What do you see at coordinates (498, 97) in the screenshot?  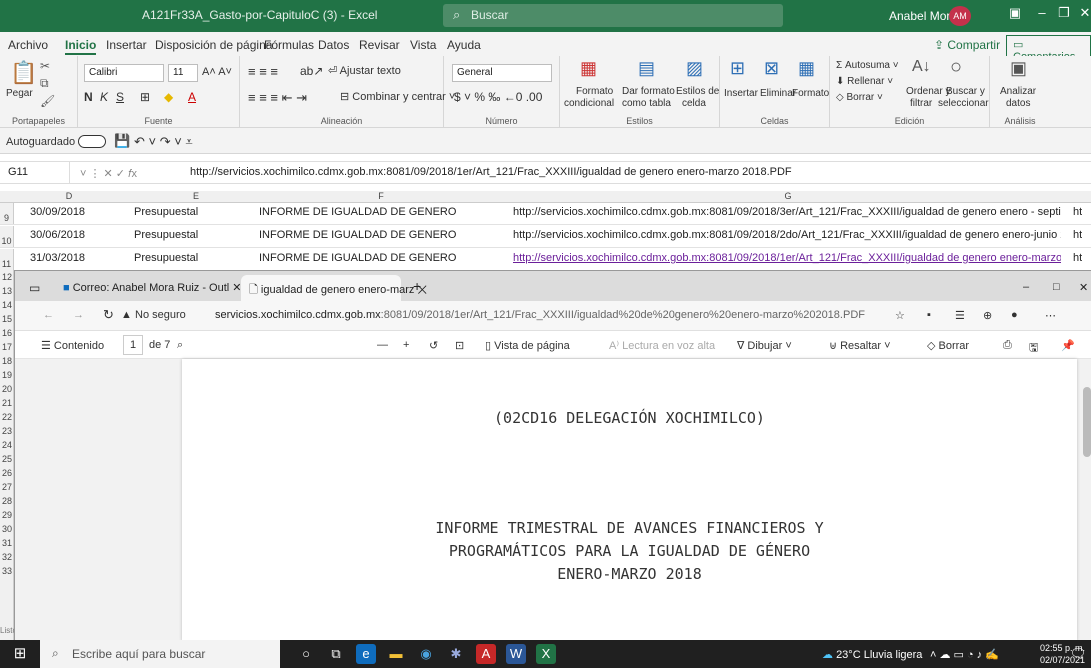 I see `currency-icon: $ ˅ % ‰ ←0 .00` at bounding box center [498, 97].